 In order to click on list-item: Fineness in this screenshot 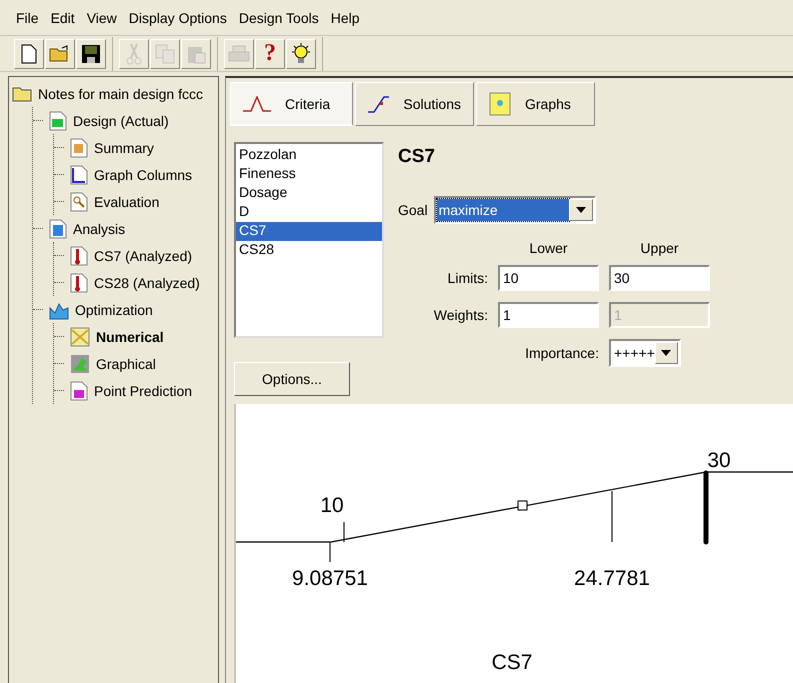, I will do `click(309, 174)`.